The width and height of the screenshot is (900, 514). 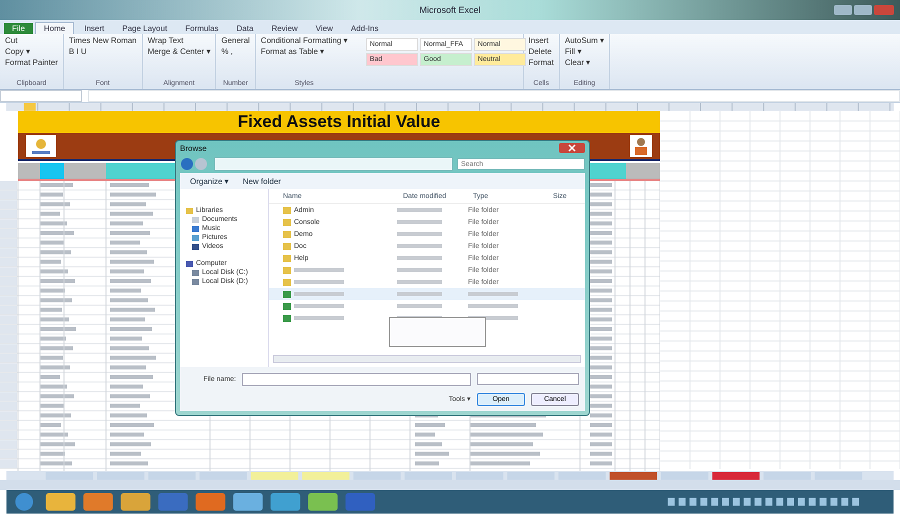 What do you see at coordinates (31, 51) in the screenshot?
I see `ribbon-command: Copy ▾` at bounding box center [31, 51].